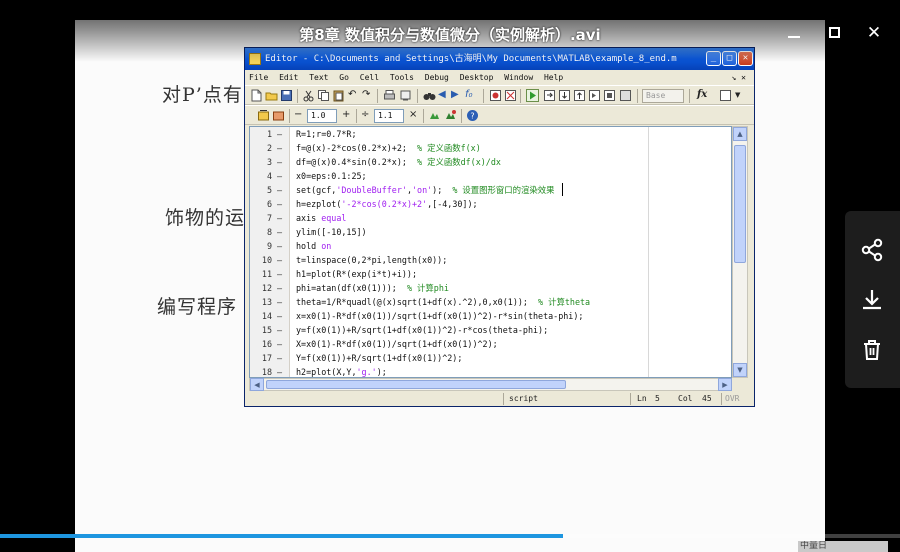 The image size is (900, 552). Describe the element at coordinates (794, 33) in the screenshot. I see `player-minimize-button` at that location.